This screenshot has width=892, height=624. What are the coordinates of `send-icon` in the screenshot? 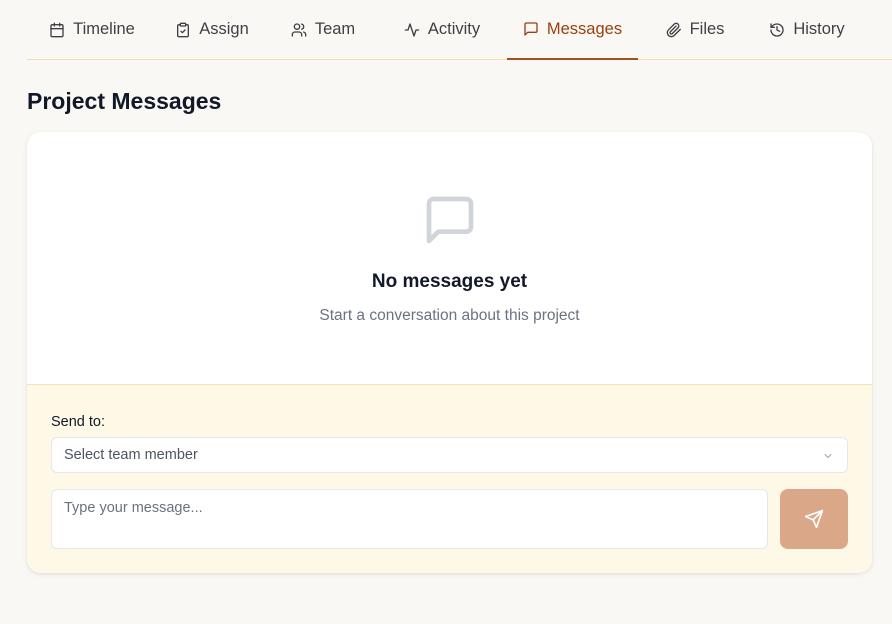 It's located at (814, 519).